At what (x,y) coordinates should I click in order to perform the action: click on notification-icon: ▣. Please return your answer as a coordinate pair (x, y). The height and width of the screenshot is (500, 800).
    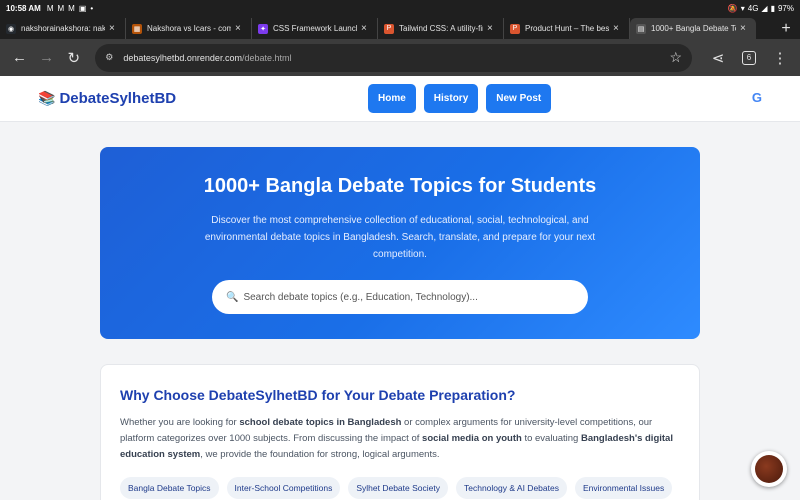
    Looking at the image, I should click on (82, 8).